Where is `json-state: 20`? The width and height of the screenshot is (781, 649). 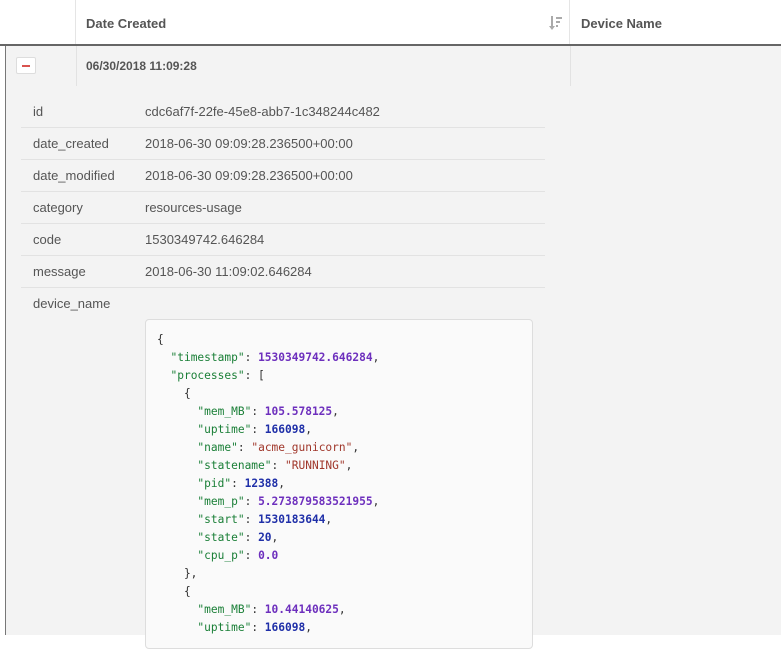
json-state: 20 is located at coordinates (265, 537).